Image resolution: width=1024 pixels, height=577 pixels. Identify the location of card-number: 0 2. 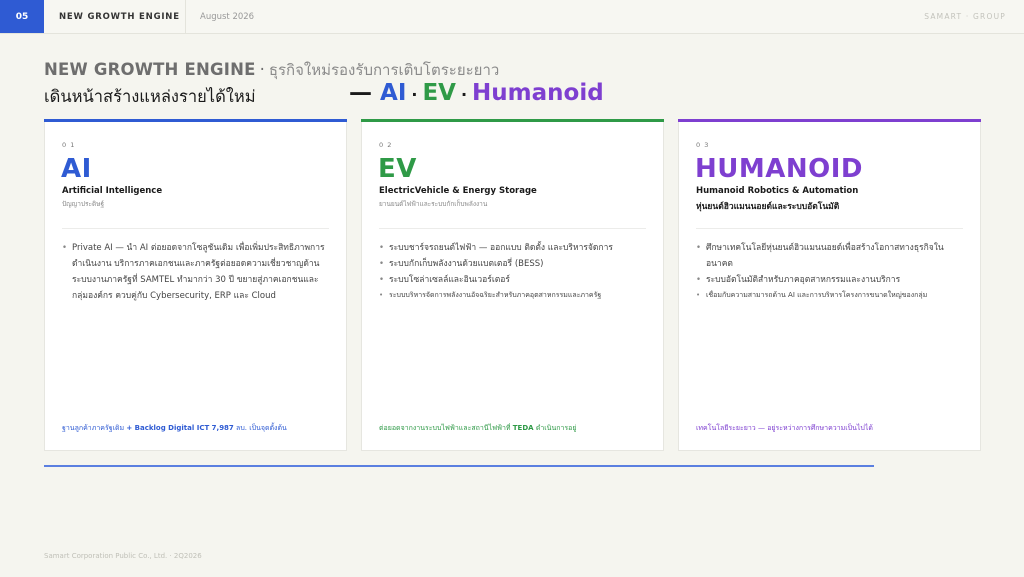
(386, 145).